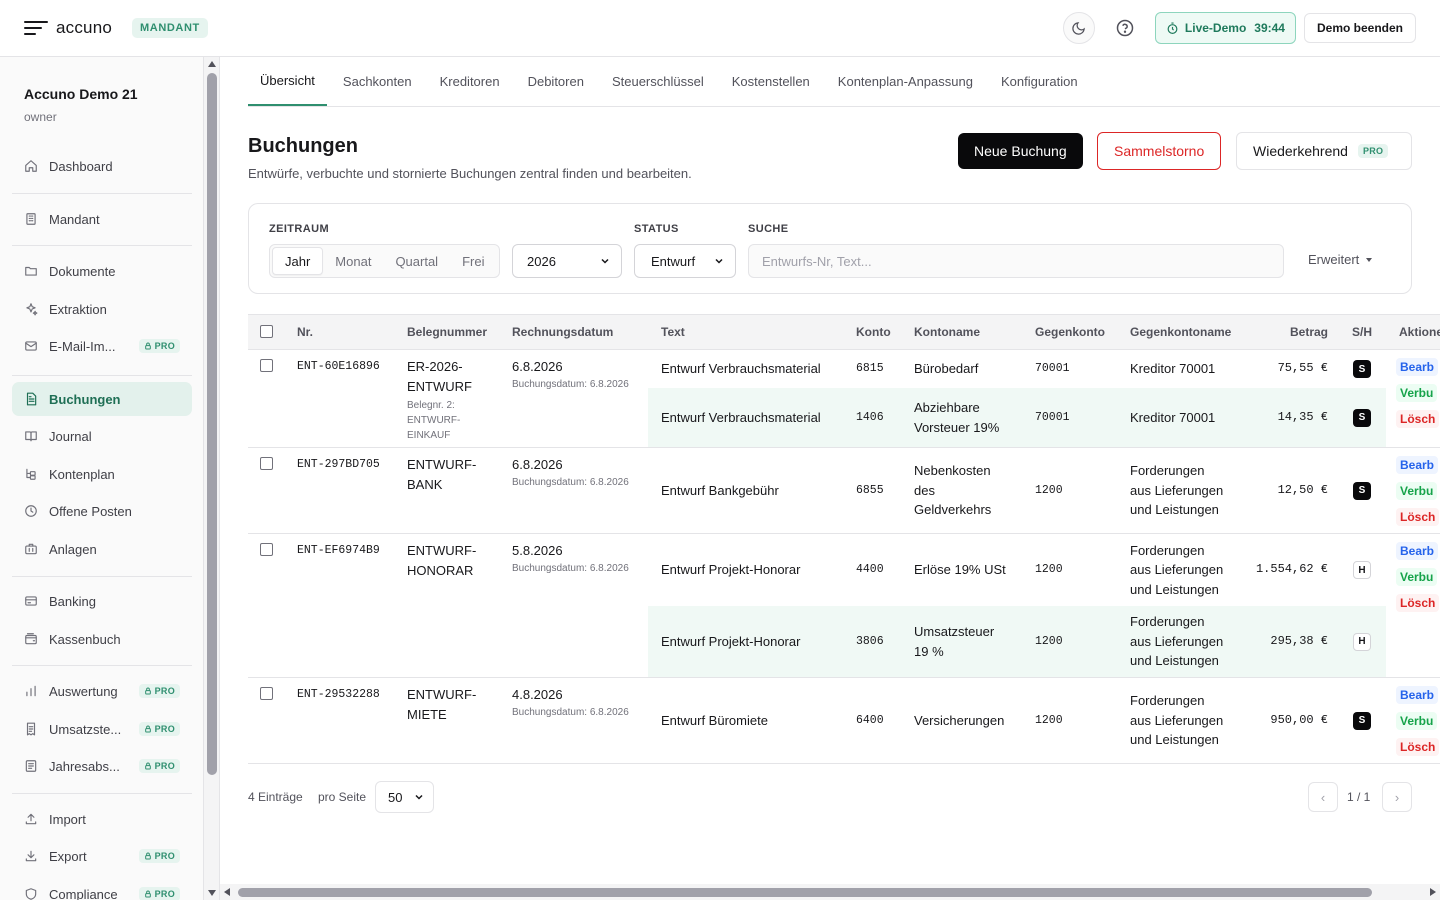 The width and height of the screenshot is (1440, 900). I want to click on scroll-right-icon, so click(1433, 892).